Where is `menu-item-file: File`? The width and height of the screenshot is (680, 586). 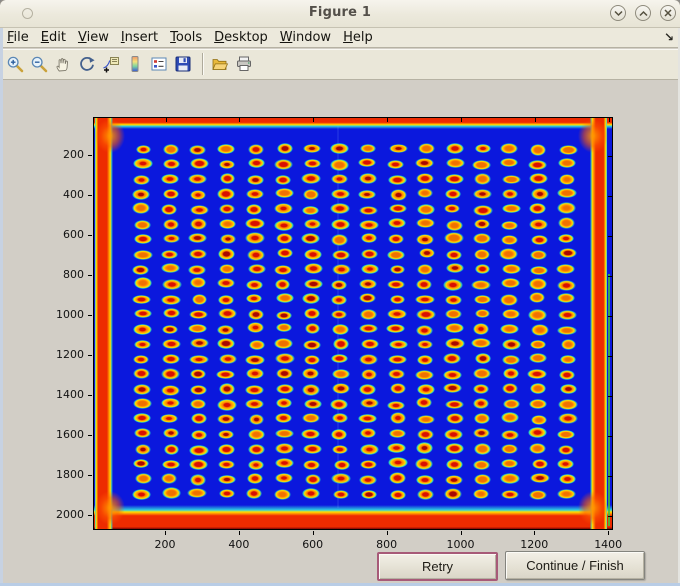
menu-item-file: File is located at coordinates (18, 37).